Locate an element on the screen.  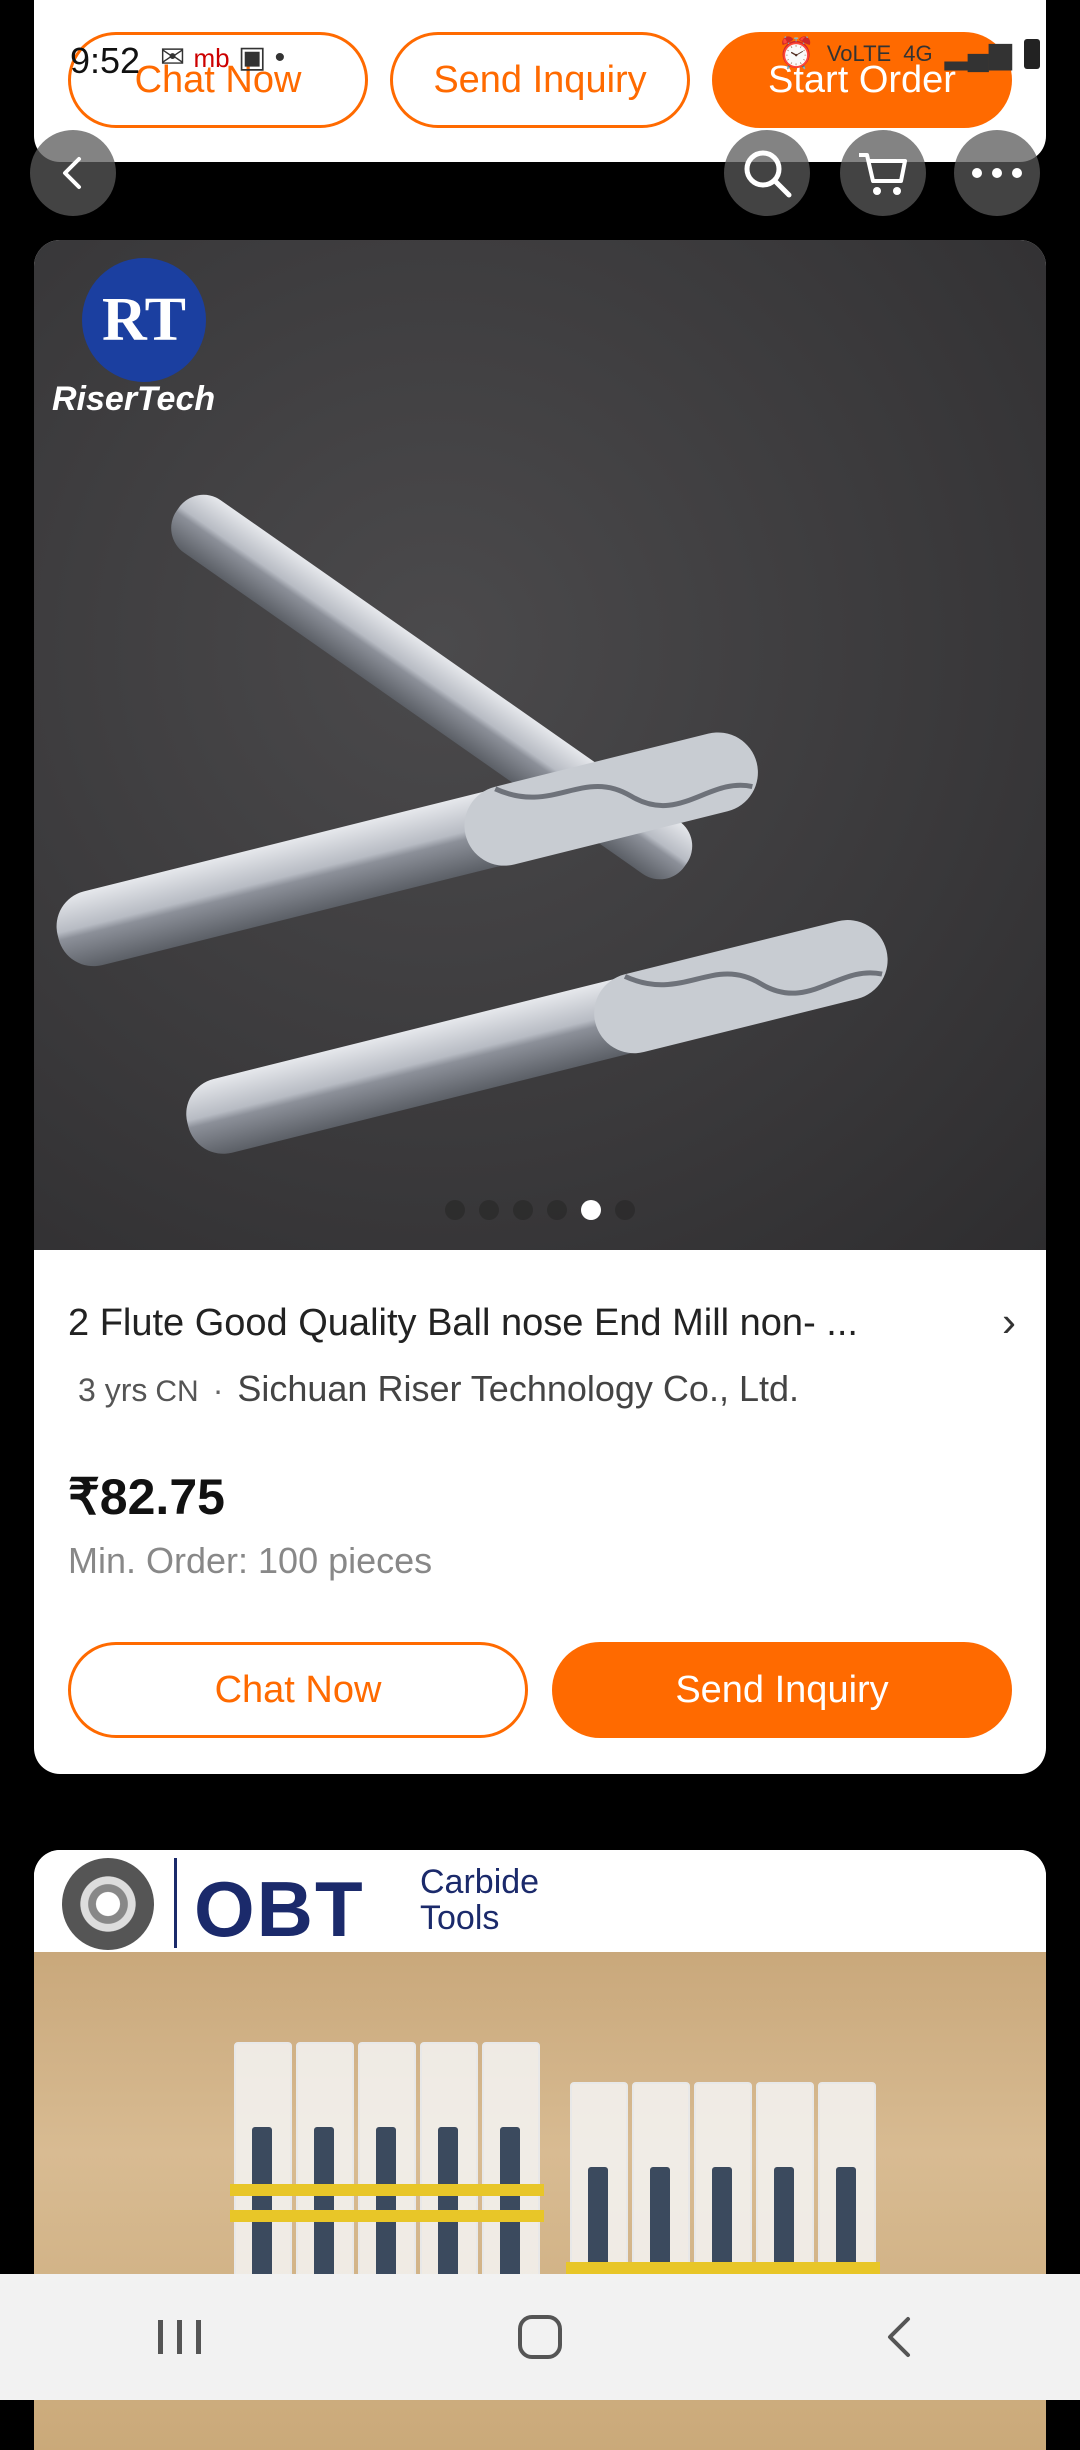
back-button is located at coordinates (73, 173).